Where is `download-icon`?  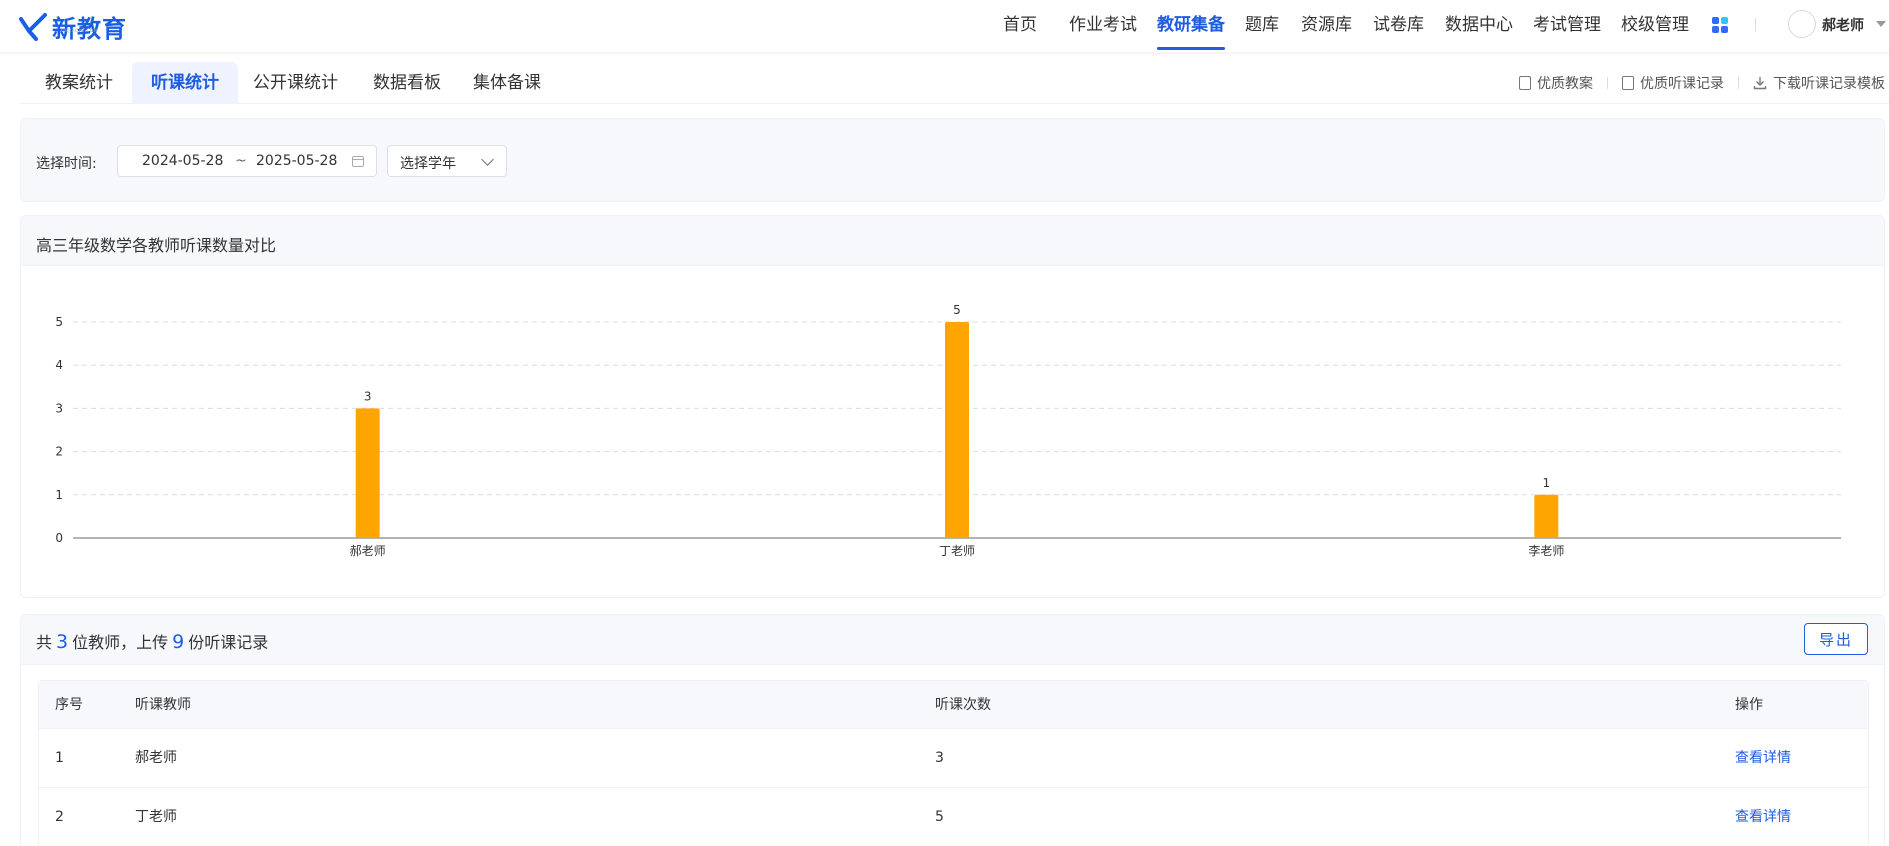 download-icon is located at coordinates (1760, 83).